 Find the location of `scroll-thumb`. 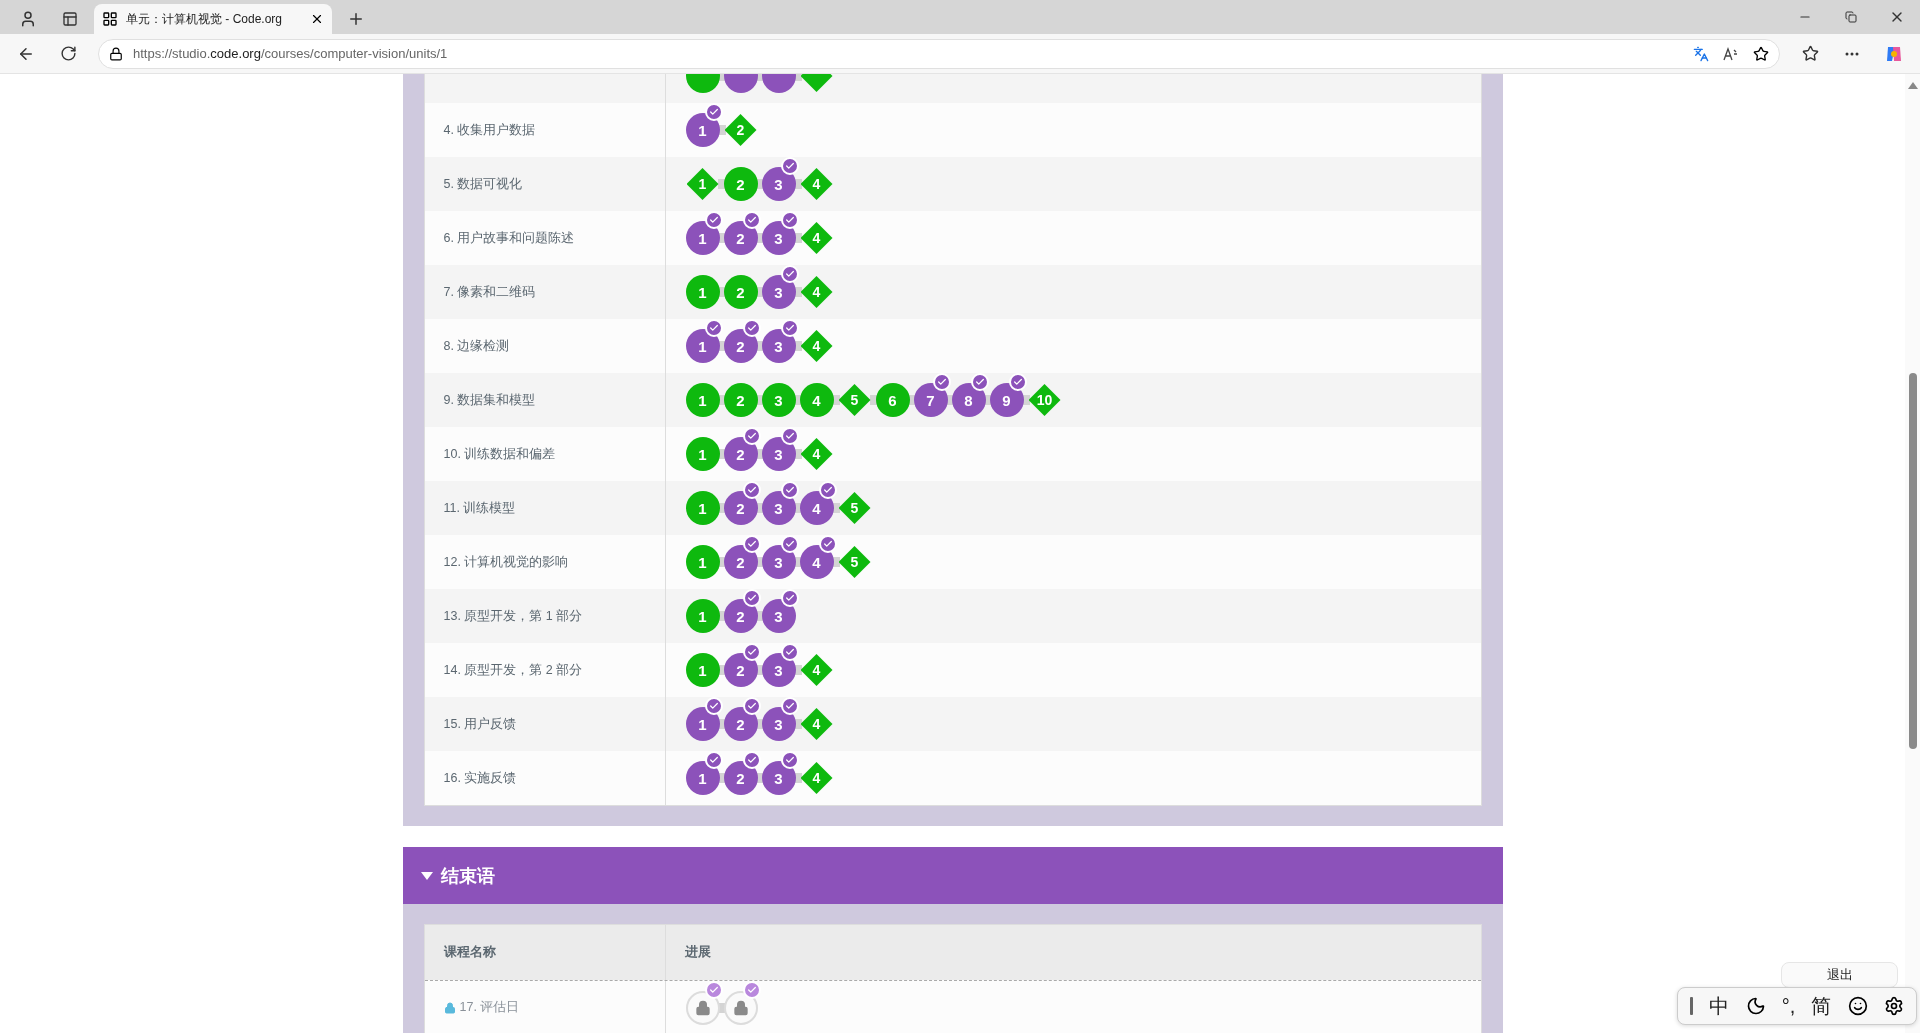

scroll-thumb is located at coordinates (1913, 561).